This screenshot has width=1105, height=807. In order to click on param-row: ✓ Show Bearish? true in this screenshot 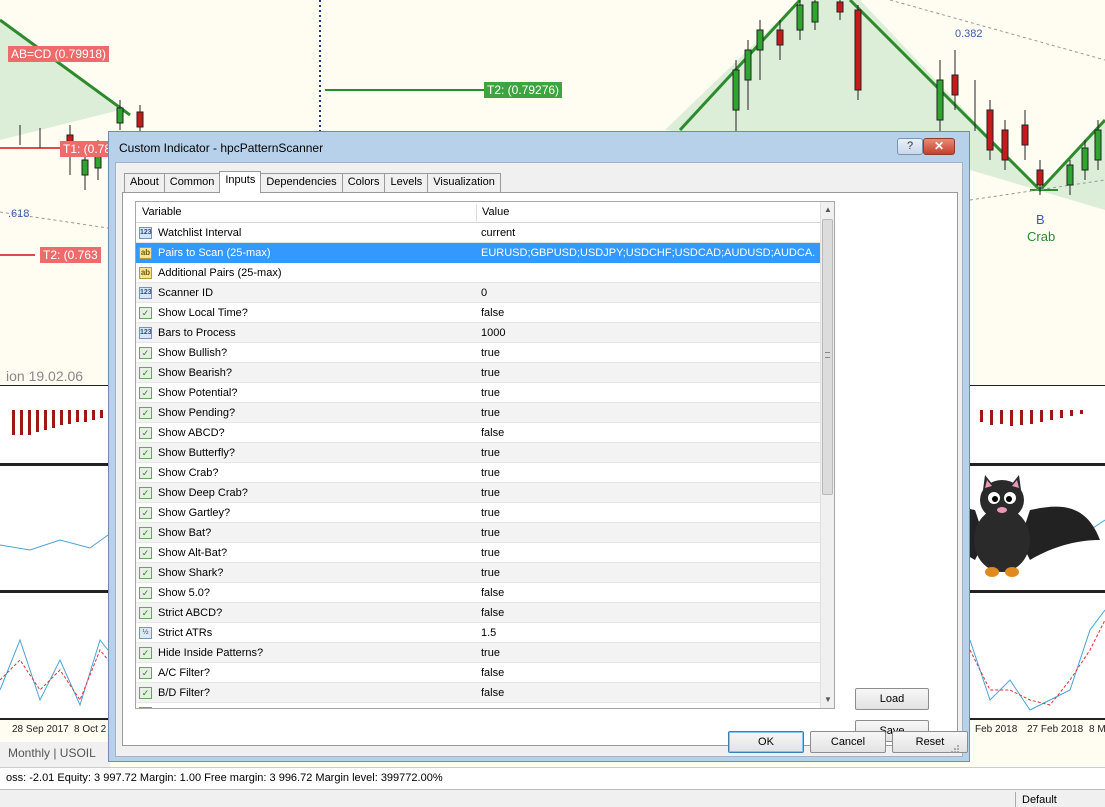, I will do `click(478, 373)`.